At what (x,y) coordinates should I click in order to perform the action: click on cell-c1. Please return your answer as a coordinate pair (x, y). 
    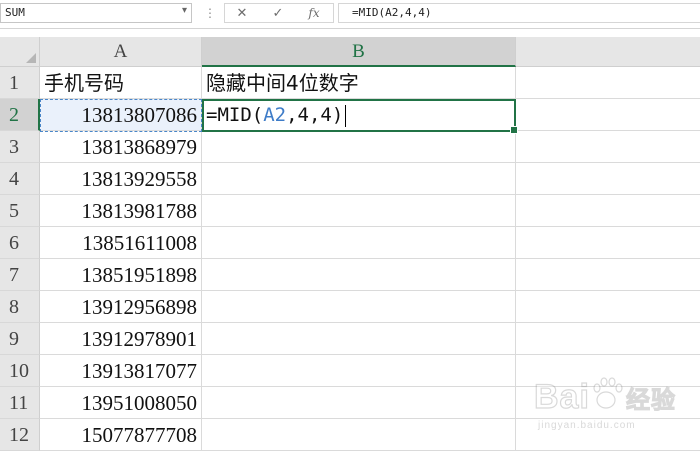
    Looking at the image, I should click on (608, 83).